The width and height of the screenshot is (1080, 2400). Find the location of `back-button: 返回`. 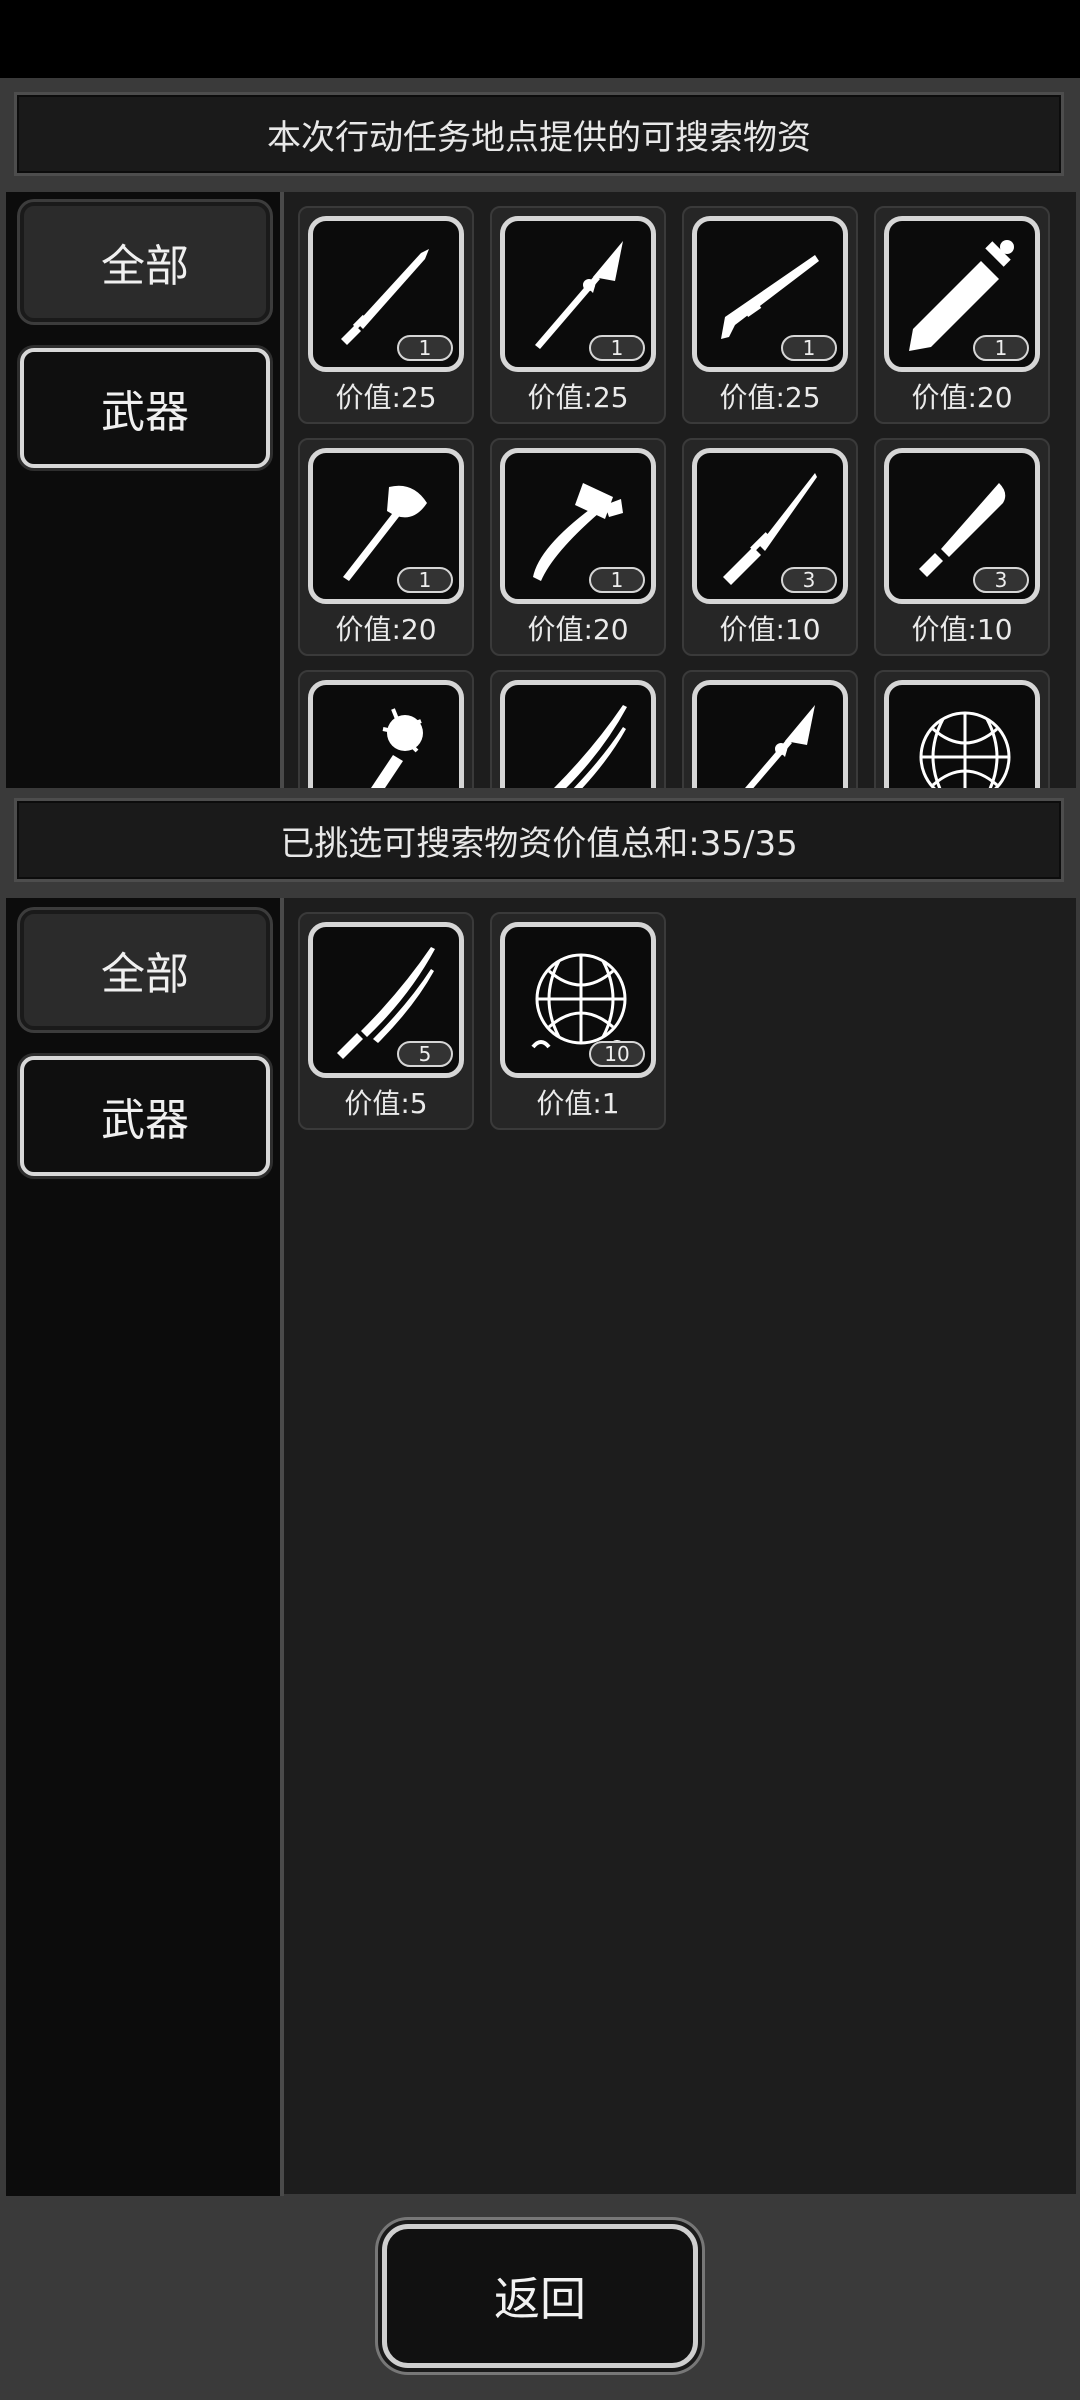

back-button: 返回 is located at coordinates (540, 2296).